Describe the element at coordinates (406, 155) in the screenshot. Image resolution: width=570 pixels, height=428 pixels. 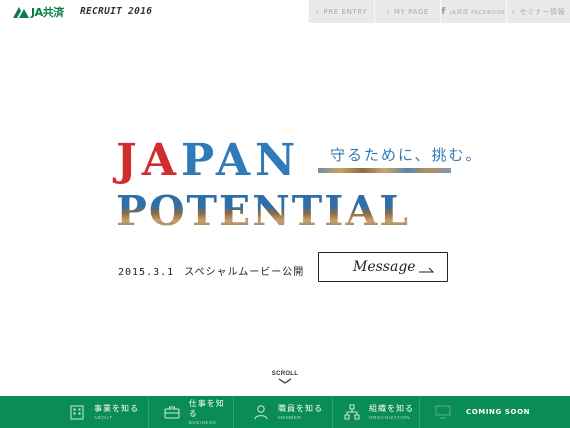
I see `hero-tagline: 守るために、挑む。` at that location.